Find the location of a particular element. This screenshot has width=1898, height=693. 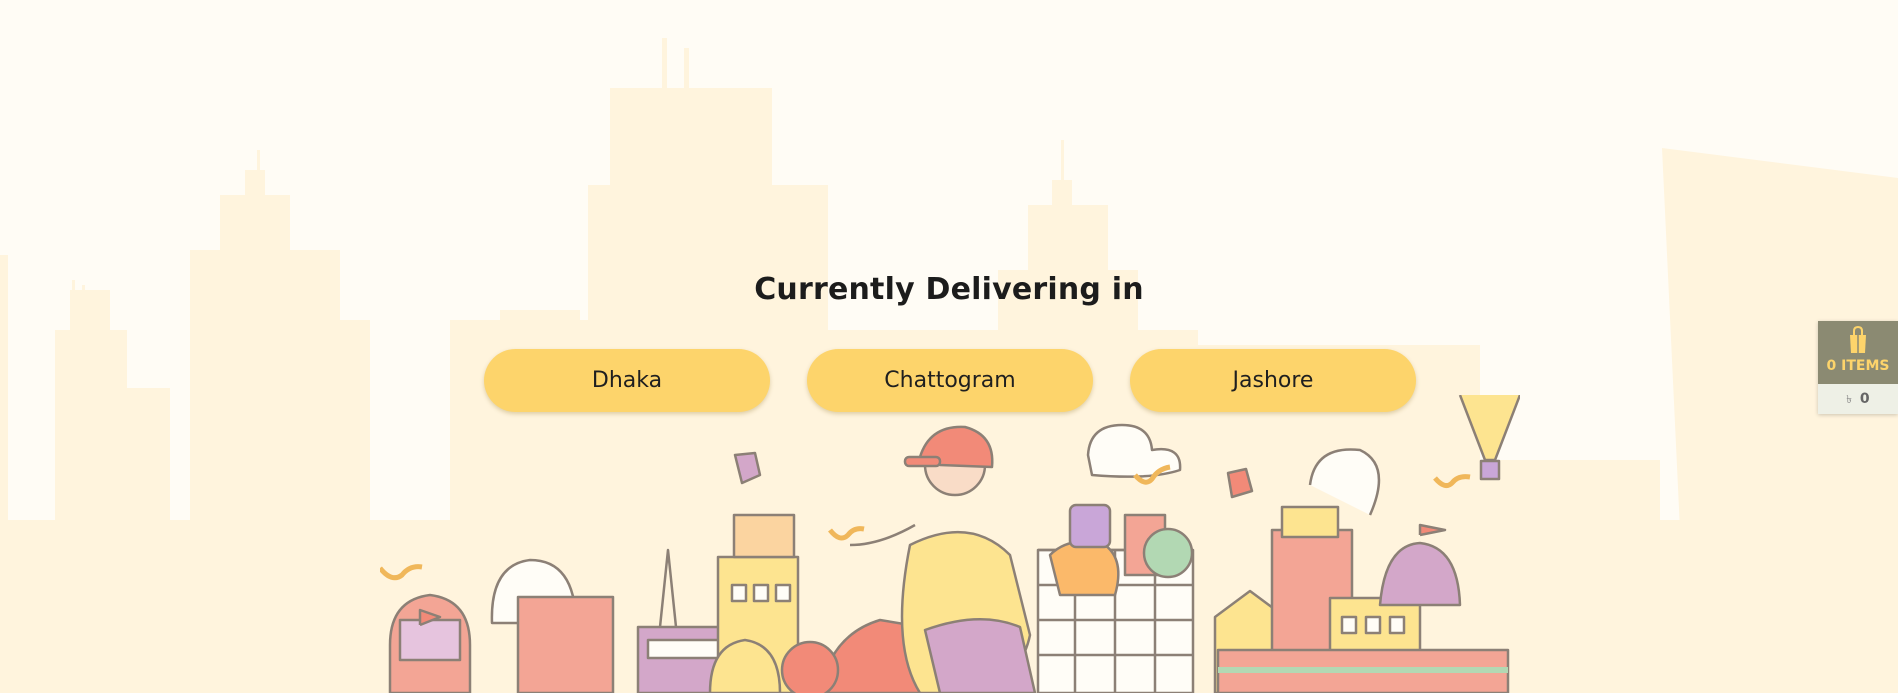

cart-items-count: 0 ITEMS is located at coordinates (1858, 366).